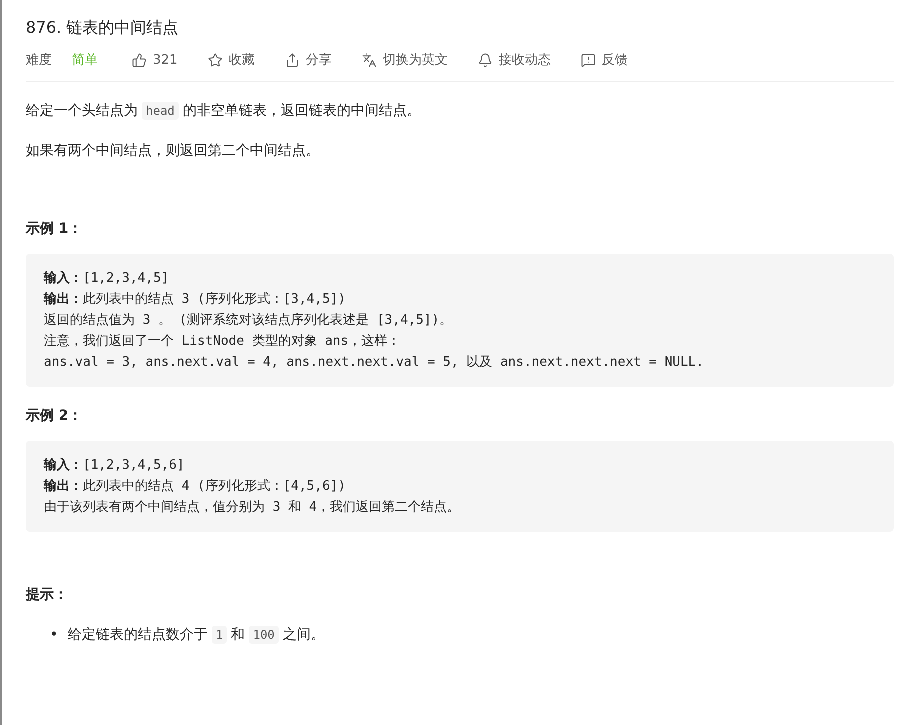 This screenshot has width=914, height=725. I want to click on inline-code: 1, so click(220, 635).